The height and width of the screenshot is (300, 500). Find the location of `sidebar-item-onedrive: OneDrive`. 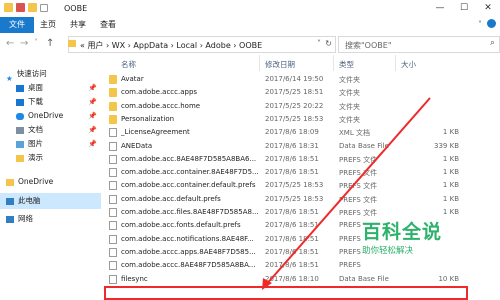

sidebar-item-onedrive: OneDrive is located at coordinates (29, 182).